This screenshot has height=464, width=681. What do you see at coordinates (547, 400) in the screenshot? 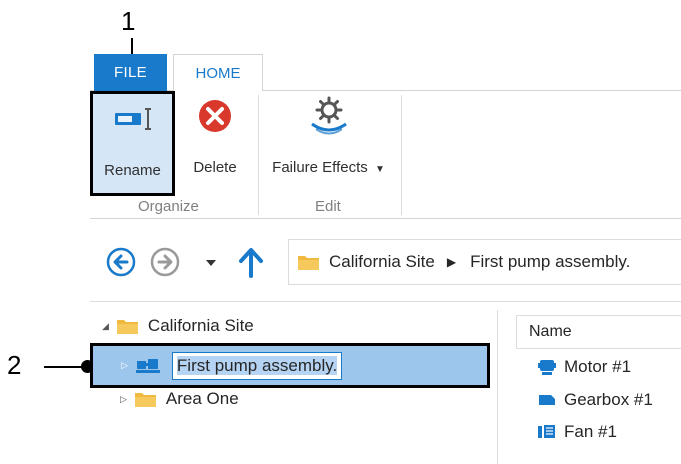
I see `gearbox-icon` at bounding box center [547, 400].